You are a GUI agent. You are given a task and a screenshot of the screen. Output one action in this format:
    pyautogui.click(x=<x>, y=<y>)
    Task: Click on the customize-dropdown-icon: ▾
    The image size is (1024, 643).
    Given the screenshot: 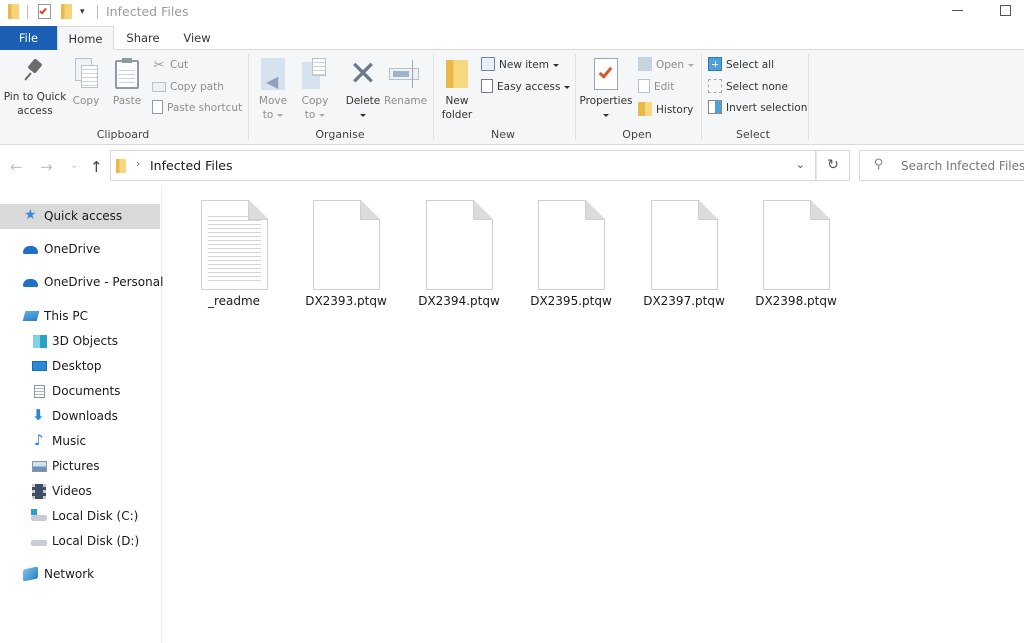 What is the action you would take?
    pyautogui.click(x=82, y=12)
    